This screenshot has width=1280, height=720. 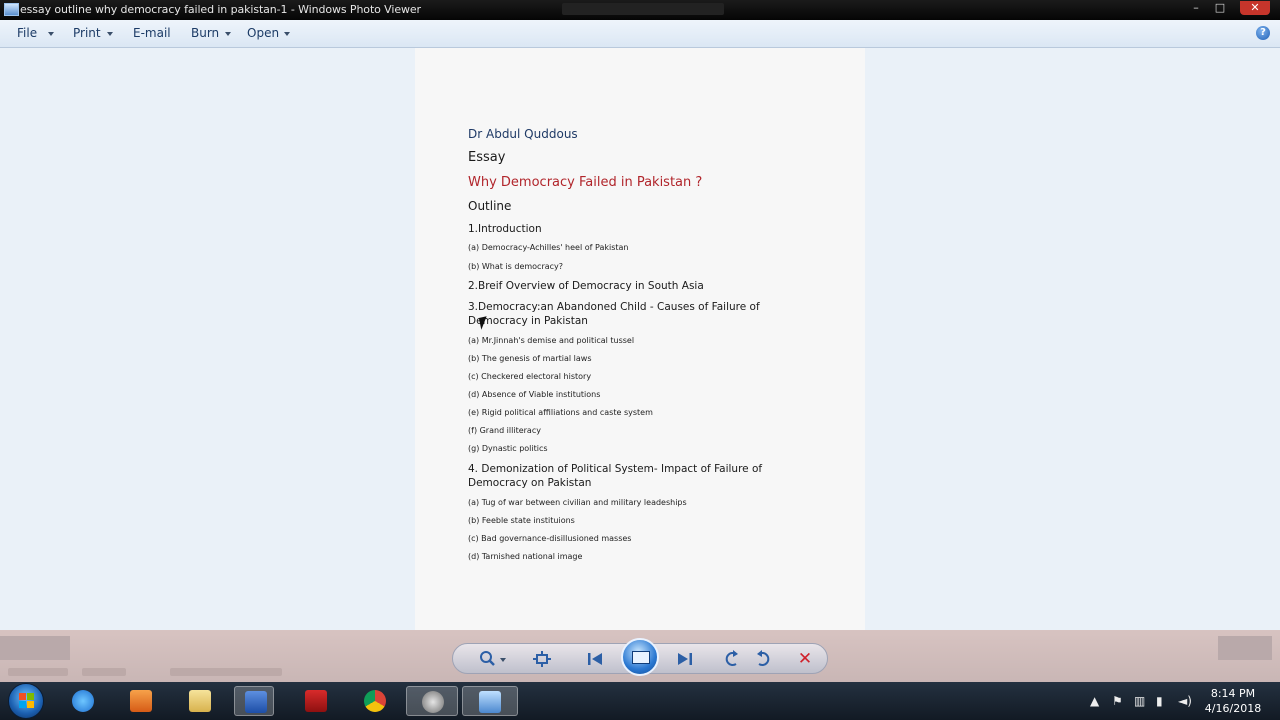 What do you see at coordinates (152, 33) in the screenshot?
I see `menu-email: E-mail` at bounding box center [152, 33].